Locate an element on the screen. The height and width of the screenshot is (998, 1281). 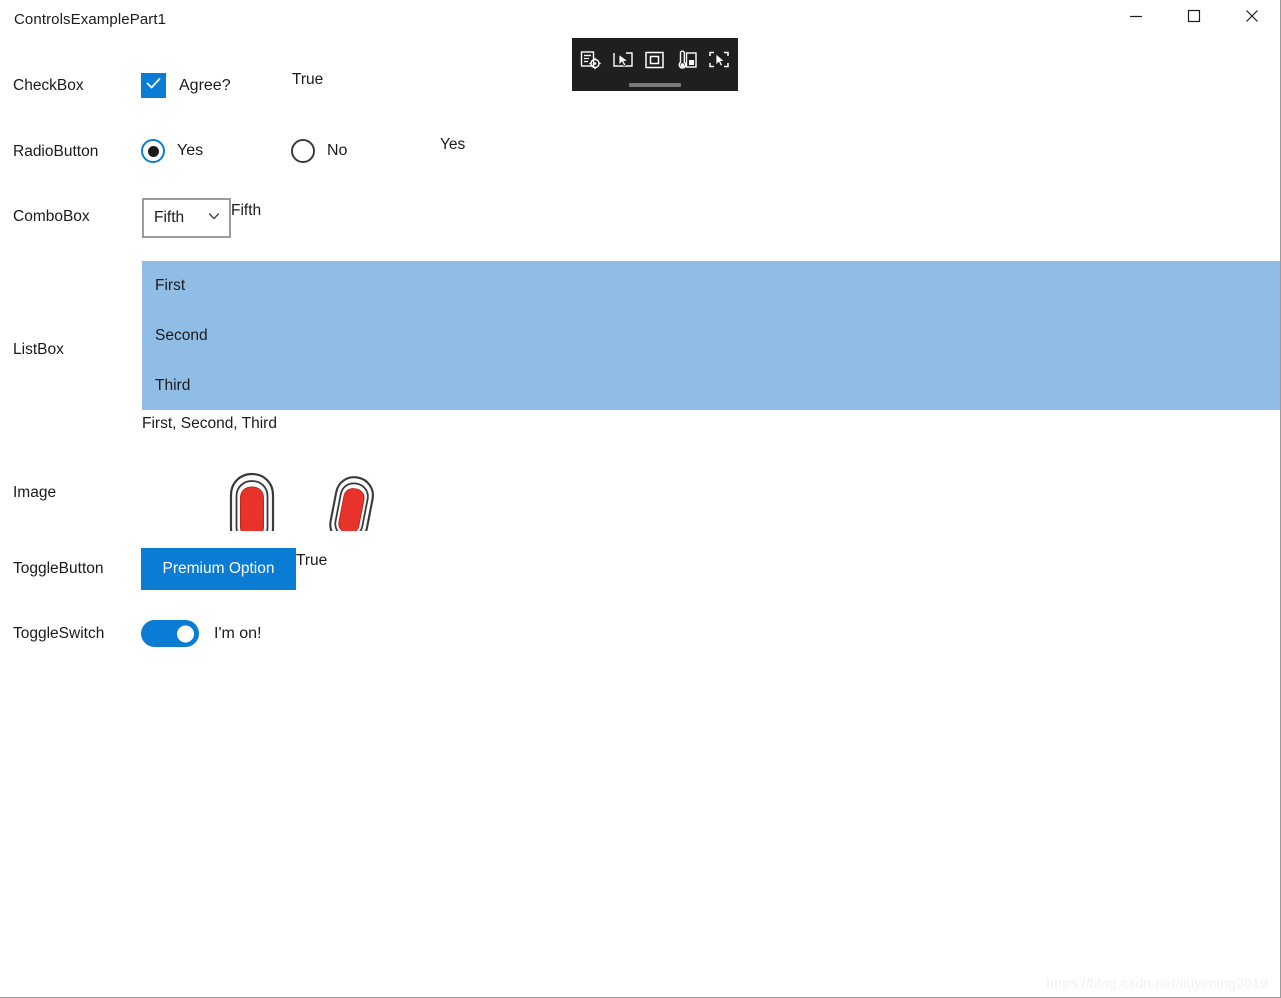
combobox-selected-value: Fifth is located at coordinates (169, 217).